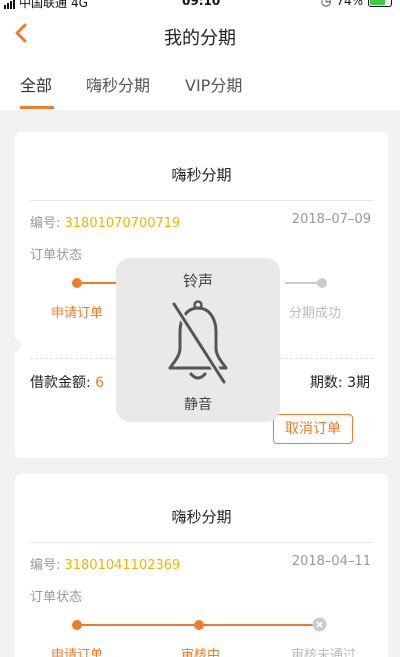 The image size is (400, 657). Describe the element at coordinates (100, 383) in the screenshot. I see `amount-value: 6` at that location.